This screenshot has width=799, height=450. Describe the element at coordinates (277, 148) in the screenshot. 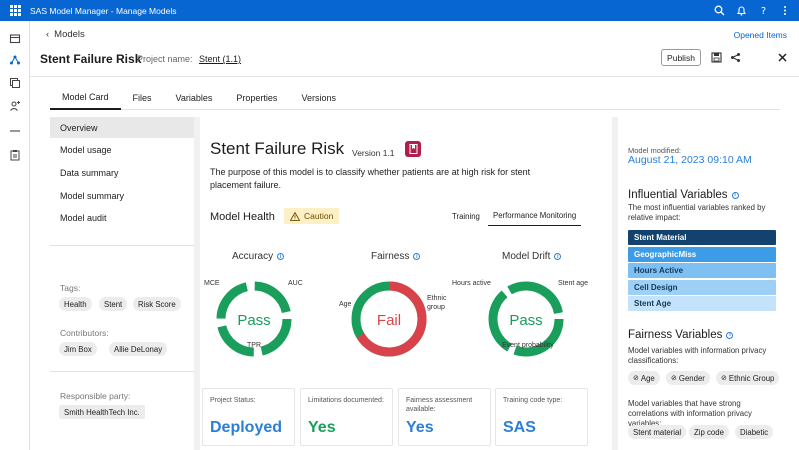

I see `model-title: Stent Failure Risk` at that location.